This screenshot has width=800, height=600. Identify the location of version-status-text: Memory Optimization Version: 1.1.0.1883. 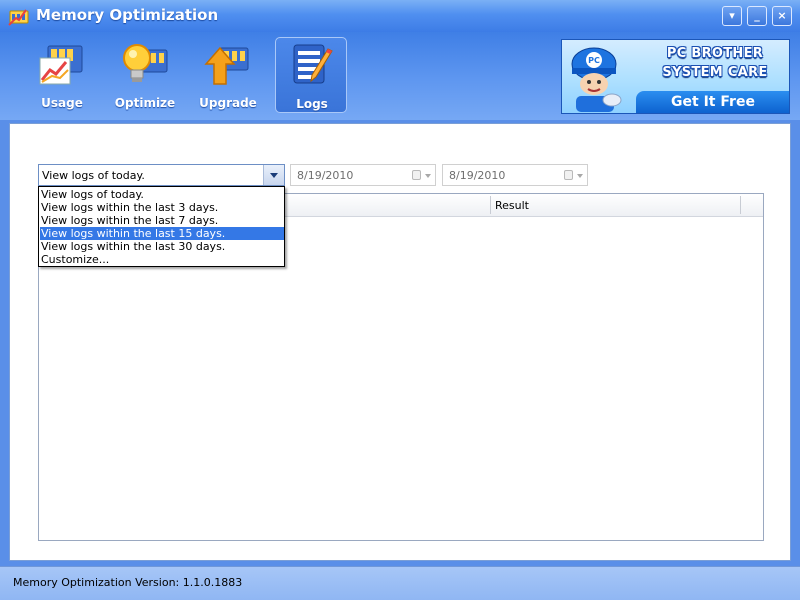
(128, 582).